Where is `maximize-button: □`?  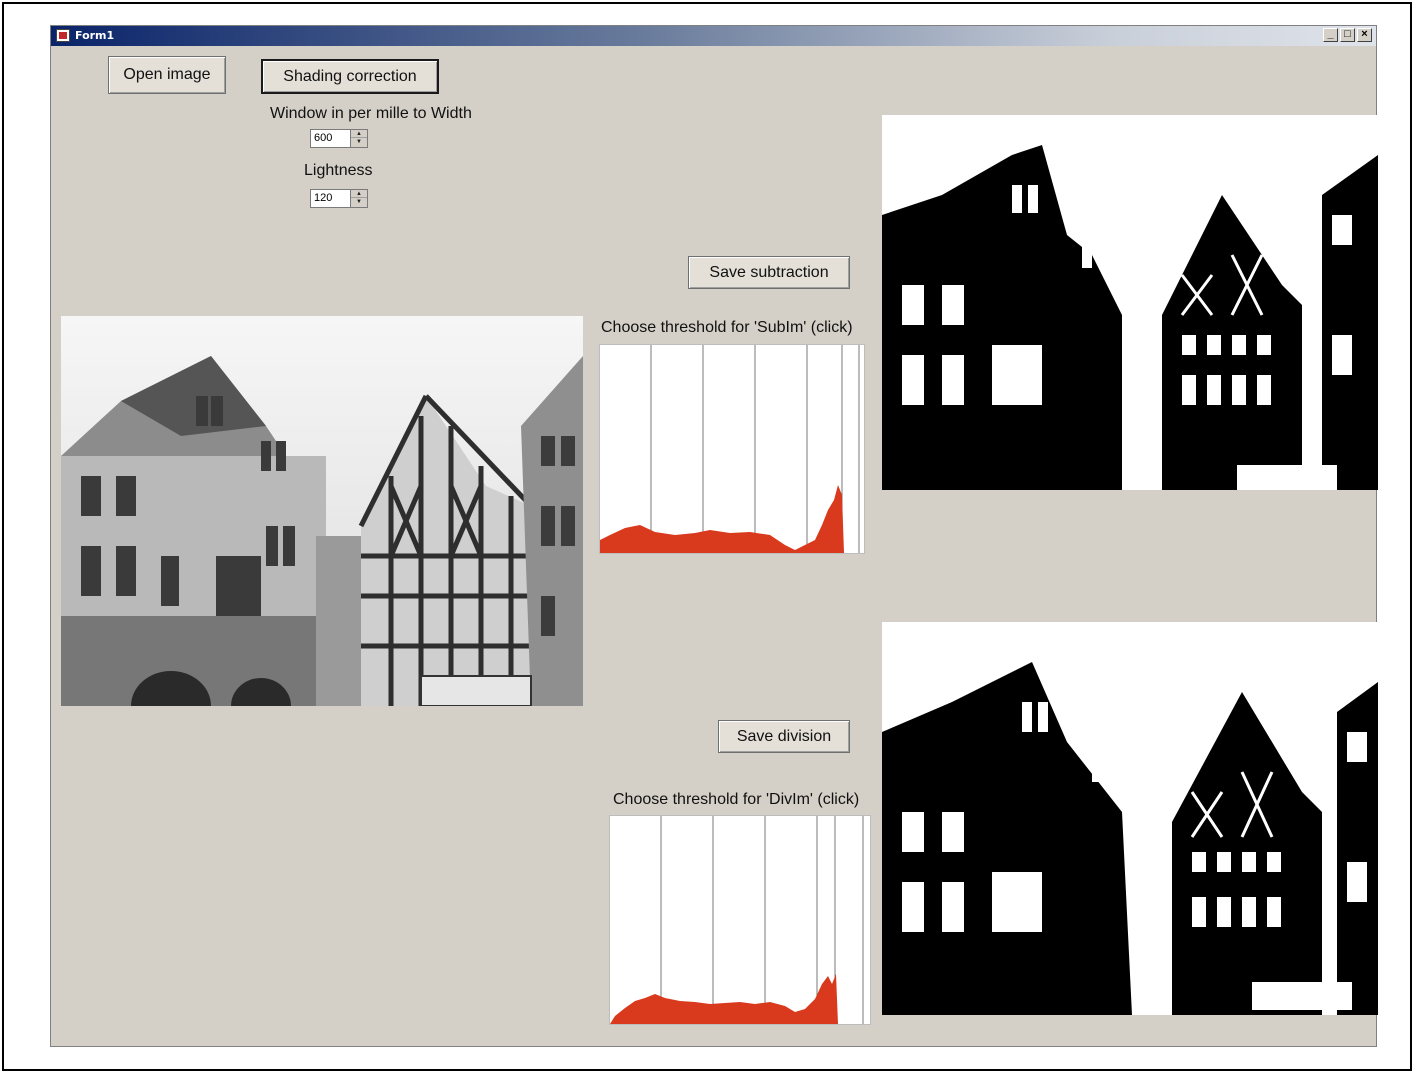
maximize-button: □ is located at coordinates (1347, 35).